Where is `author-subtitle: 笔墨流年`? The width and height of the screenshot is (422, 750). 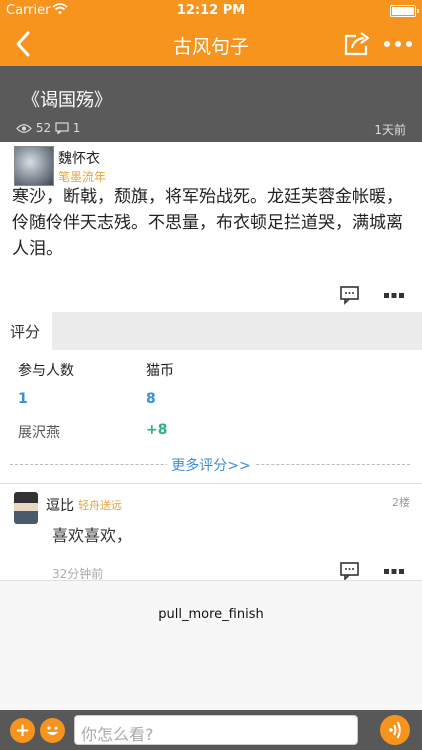
author-subtitle: 笔墨流年 is located at coordinates (82, 177).